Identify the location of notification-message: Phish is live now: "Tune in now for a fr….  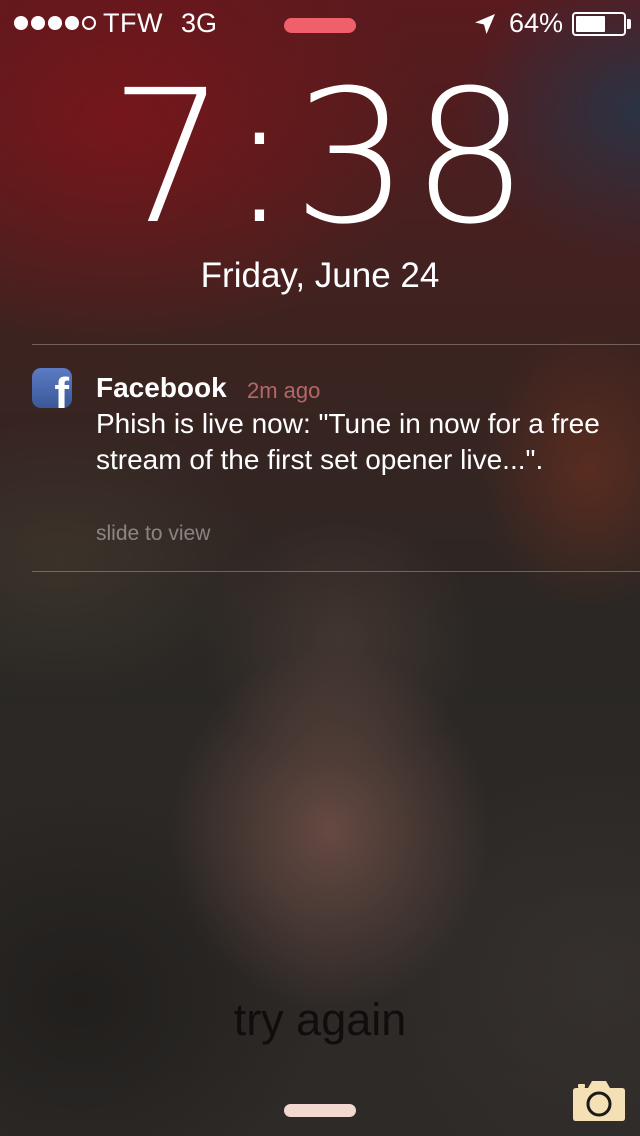
(348, 441).